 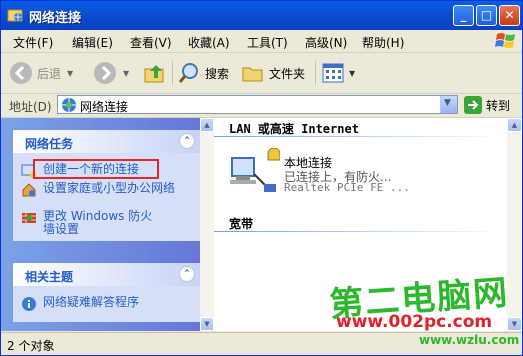 I want to click on go-button: 转到, so click(x=487, y=105).